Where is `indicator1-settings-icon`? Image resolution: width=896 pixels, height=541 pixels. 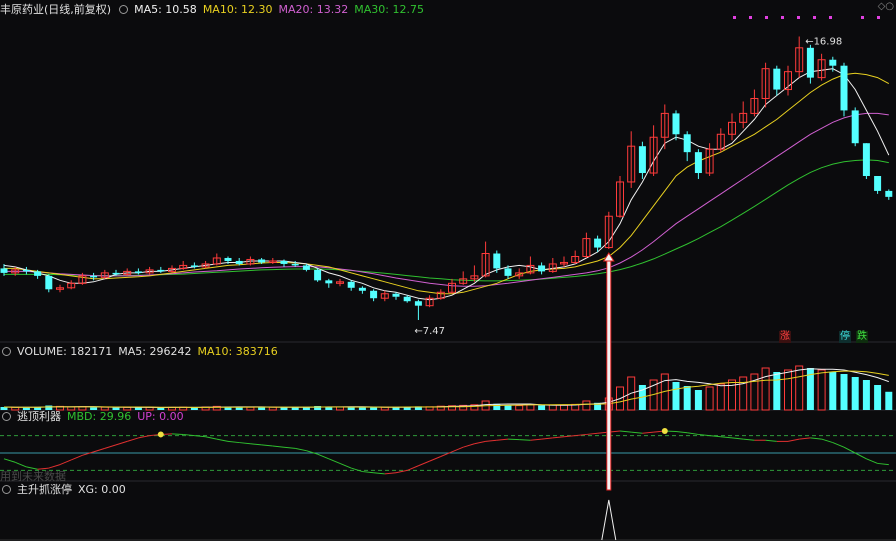 indicator1-settings-icon is located at coordinates (6, 416).